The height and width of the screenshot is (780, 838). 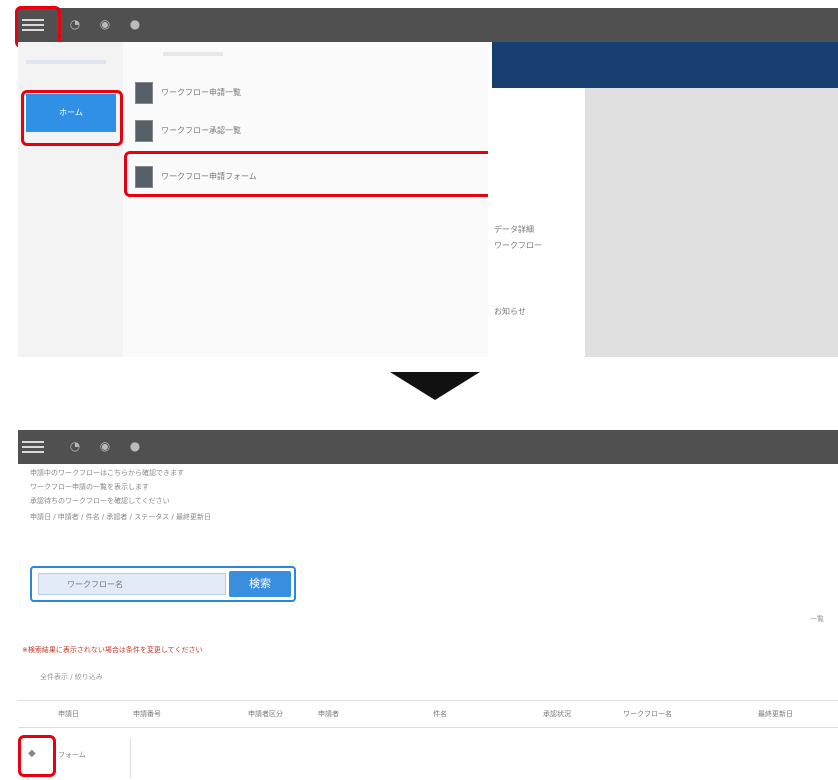 What do you see at coordinates (308, 131) in the screenshot?
I see `menu-item-2: ワークフロー承認一覧` at bounding box center [308, 131].